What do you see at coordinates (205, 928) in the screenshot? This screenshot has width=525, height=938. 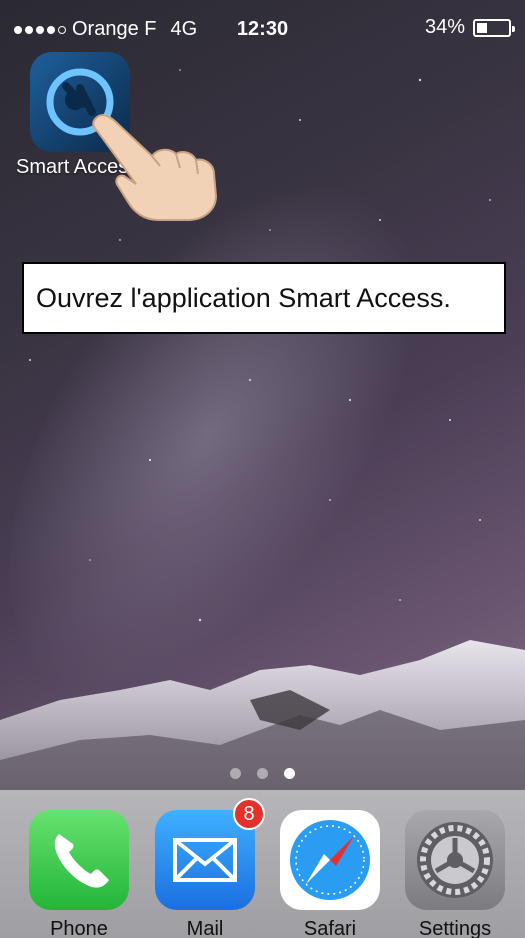 I see `dock-label-mail: Mail` at bounding box center [205, 928].